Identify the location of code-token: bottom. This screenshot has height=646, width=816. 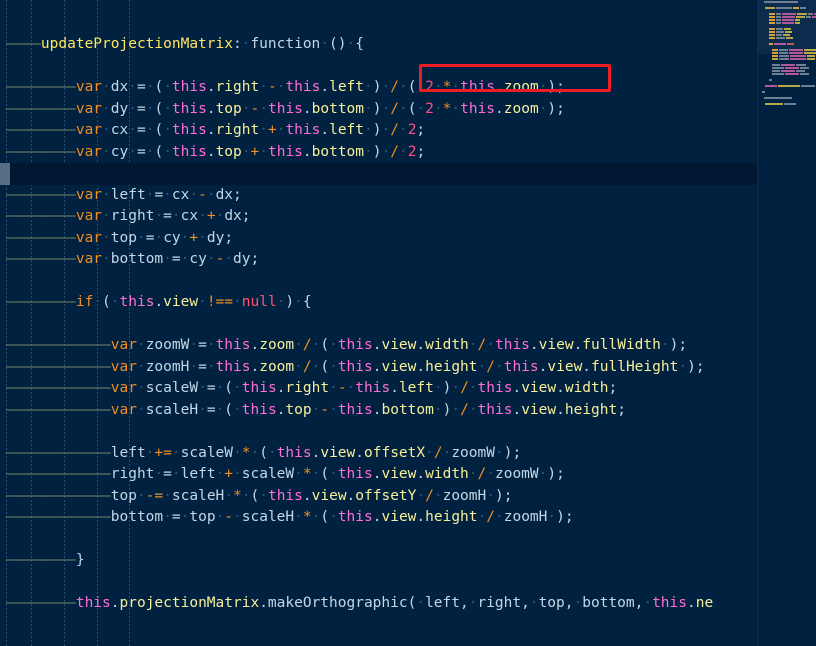
(407, 409).